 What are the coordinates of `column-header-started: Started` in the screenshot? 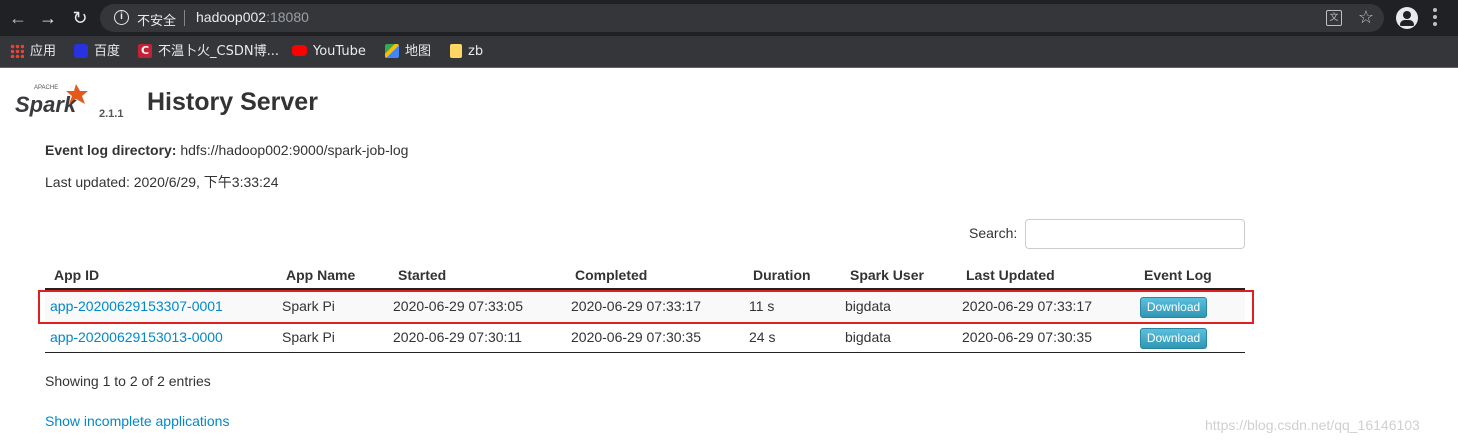 It's located at (422, 275).